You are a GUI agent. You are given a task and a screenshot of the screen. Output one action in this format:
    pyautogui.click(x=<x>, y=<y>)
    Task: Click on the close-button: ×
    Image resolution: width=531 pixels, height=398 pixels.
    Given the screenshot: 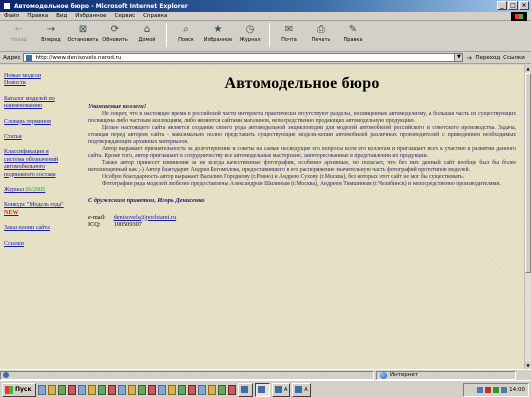 What is the action you would take?
    pyautogui.click(x=524, y=5)
    